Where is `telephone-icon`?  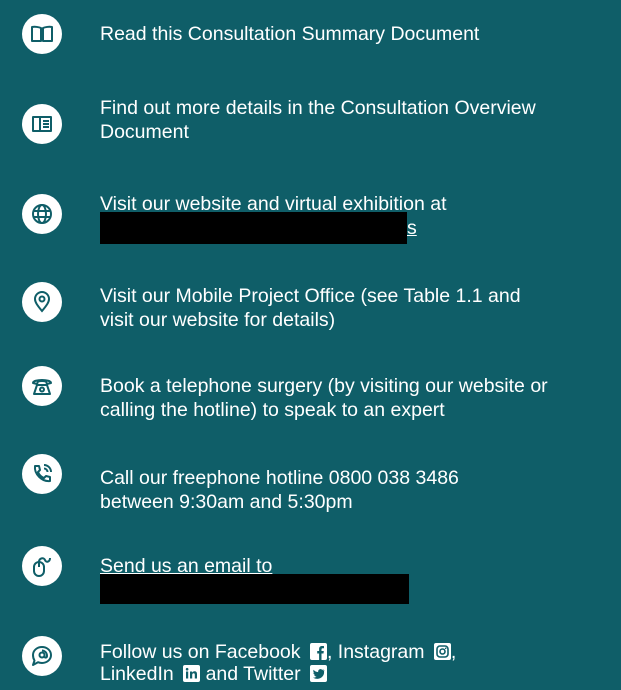
telephone-icon is located at coordinates (42, 386).